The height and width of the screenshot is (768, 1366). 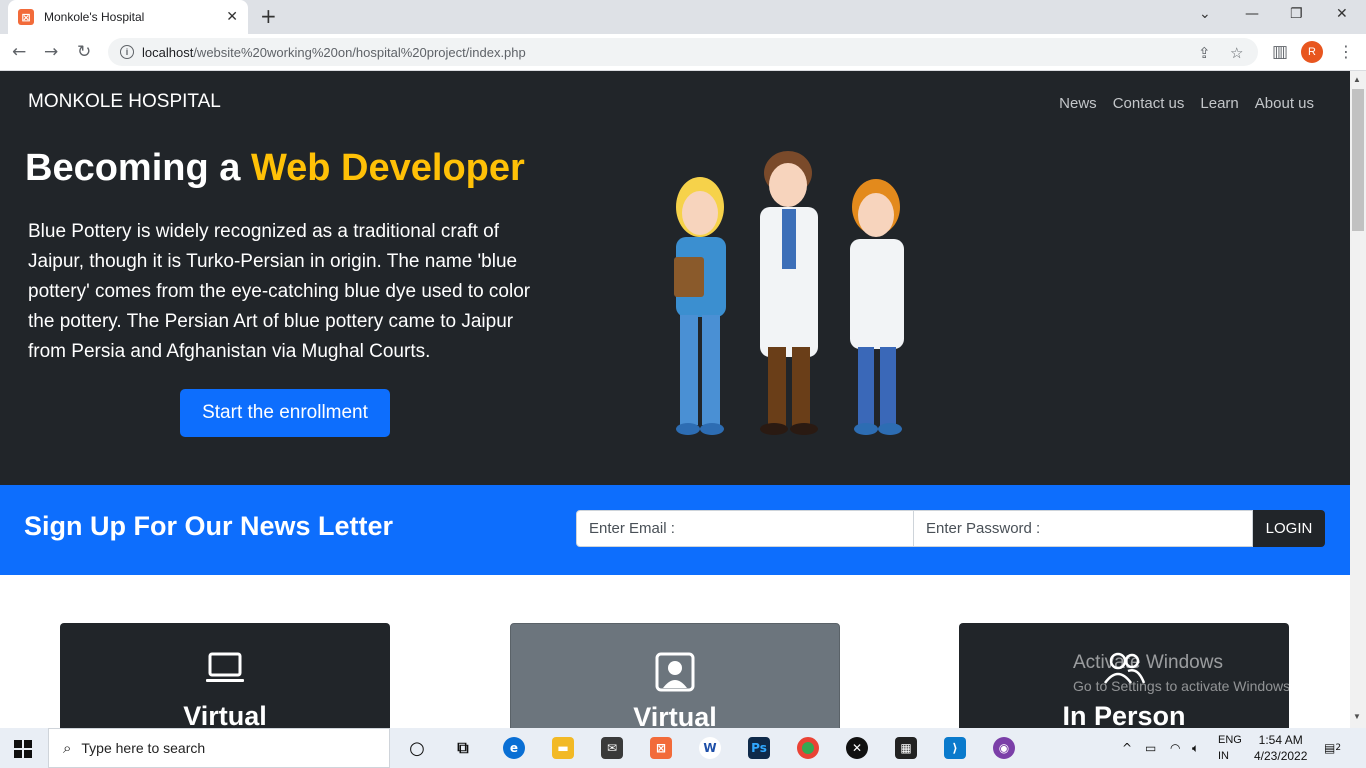 I want to click on notification-count: 2, so click(x=1338, y=748).